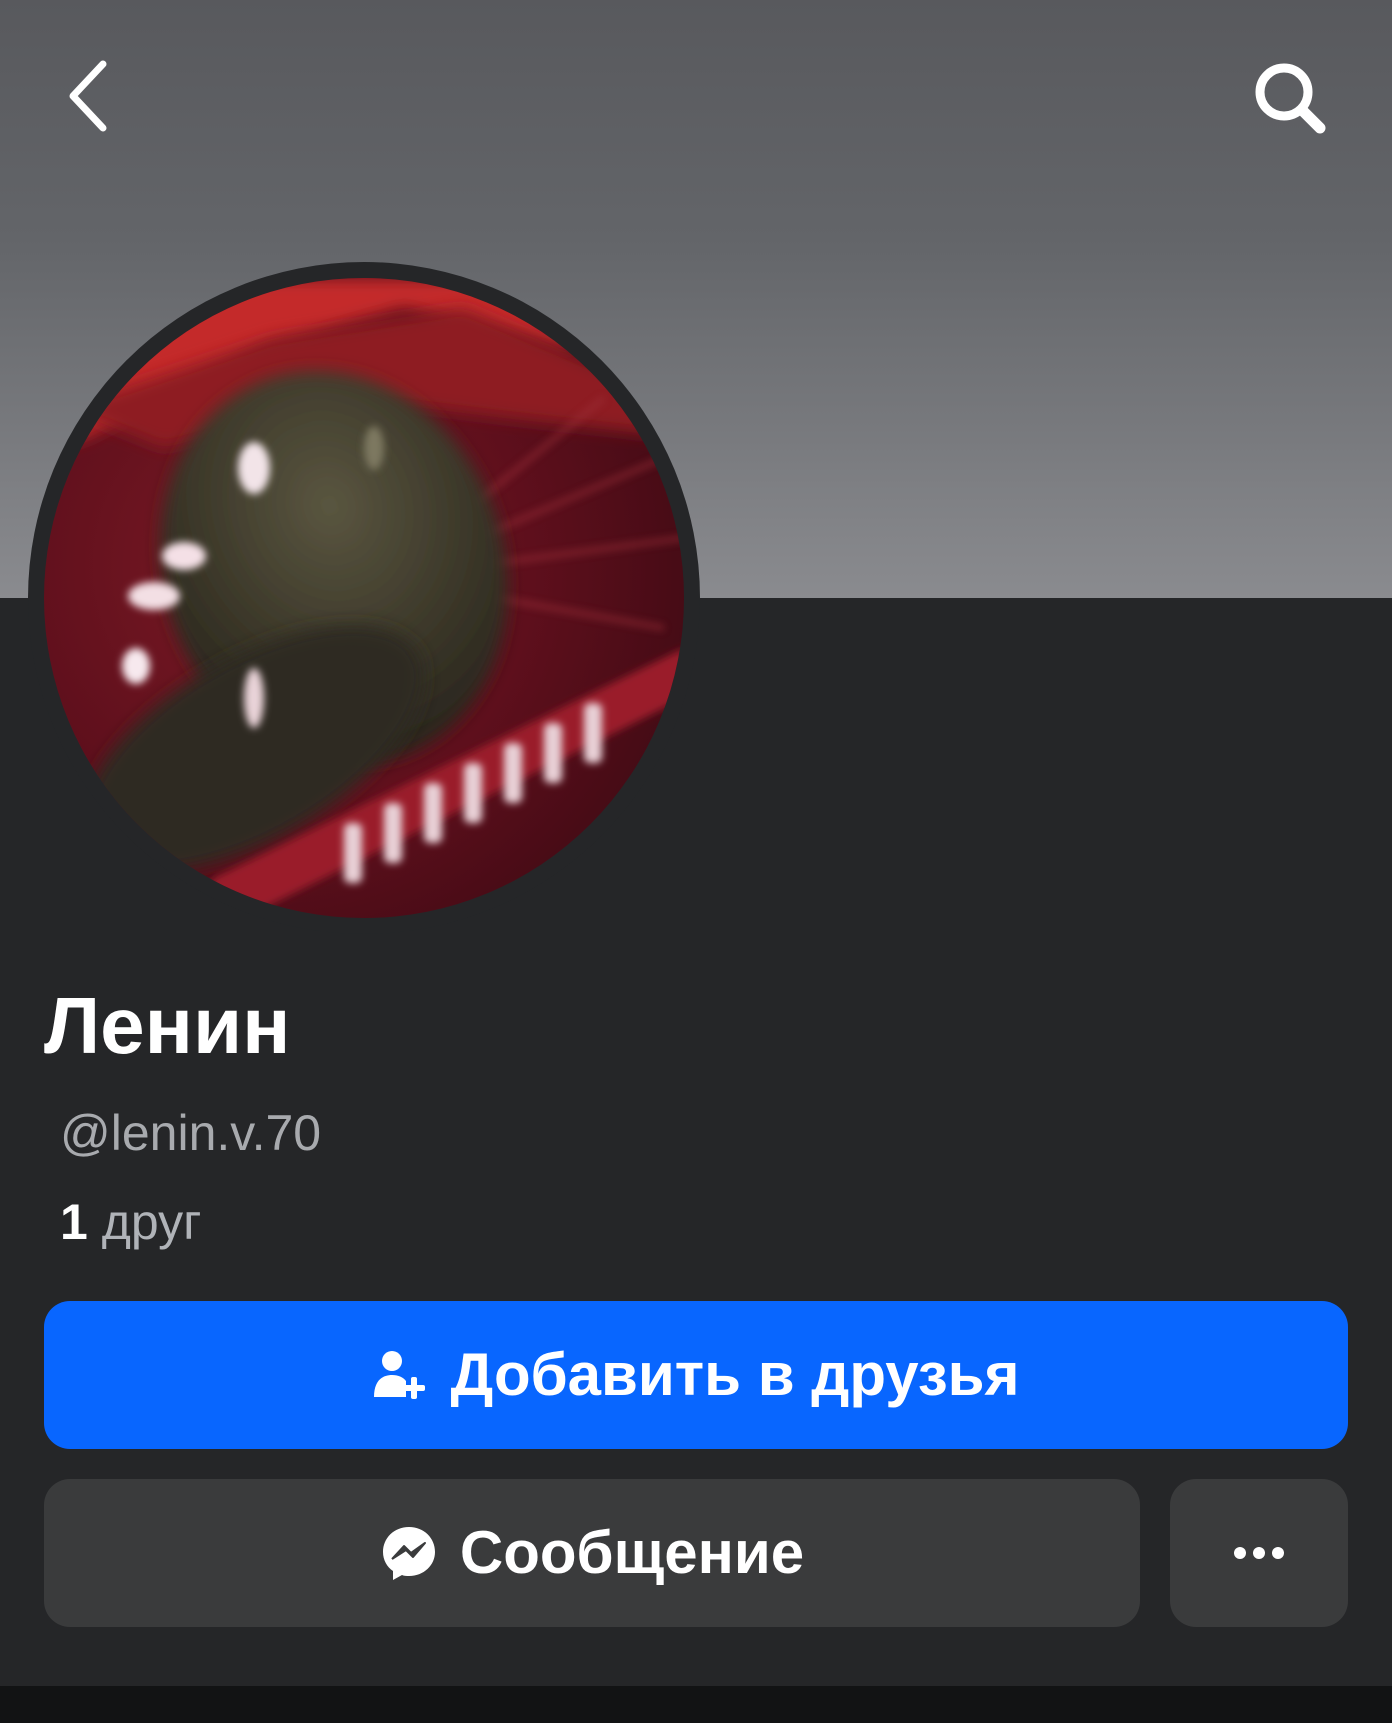 The image size is (1392, 1723). What do you see at coordinates (400, 1375) in the screenshot?
I see `add-person-icon` at bounding box center [400, 1375].